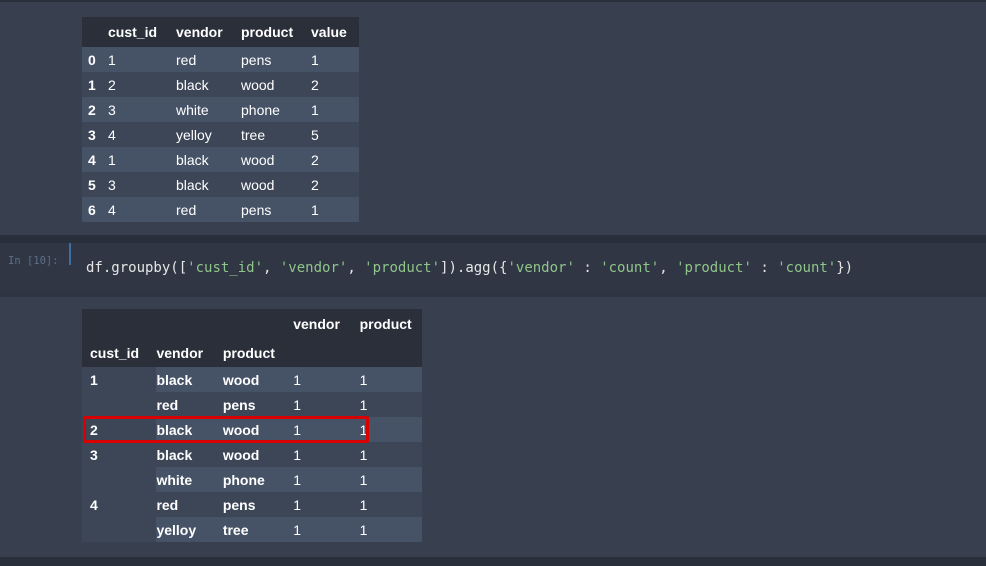 The image size is (986, 566). I want to click on index-name-vendor: vendor, so click(180, 352).